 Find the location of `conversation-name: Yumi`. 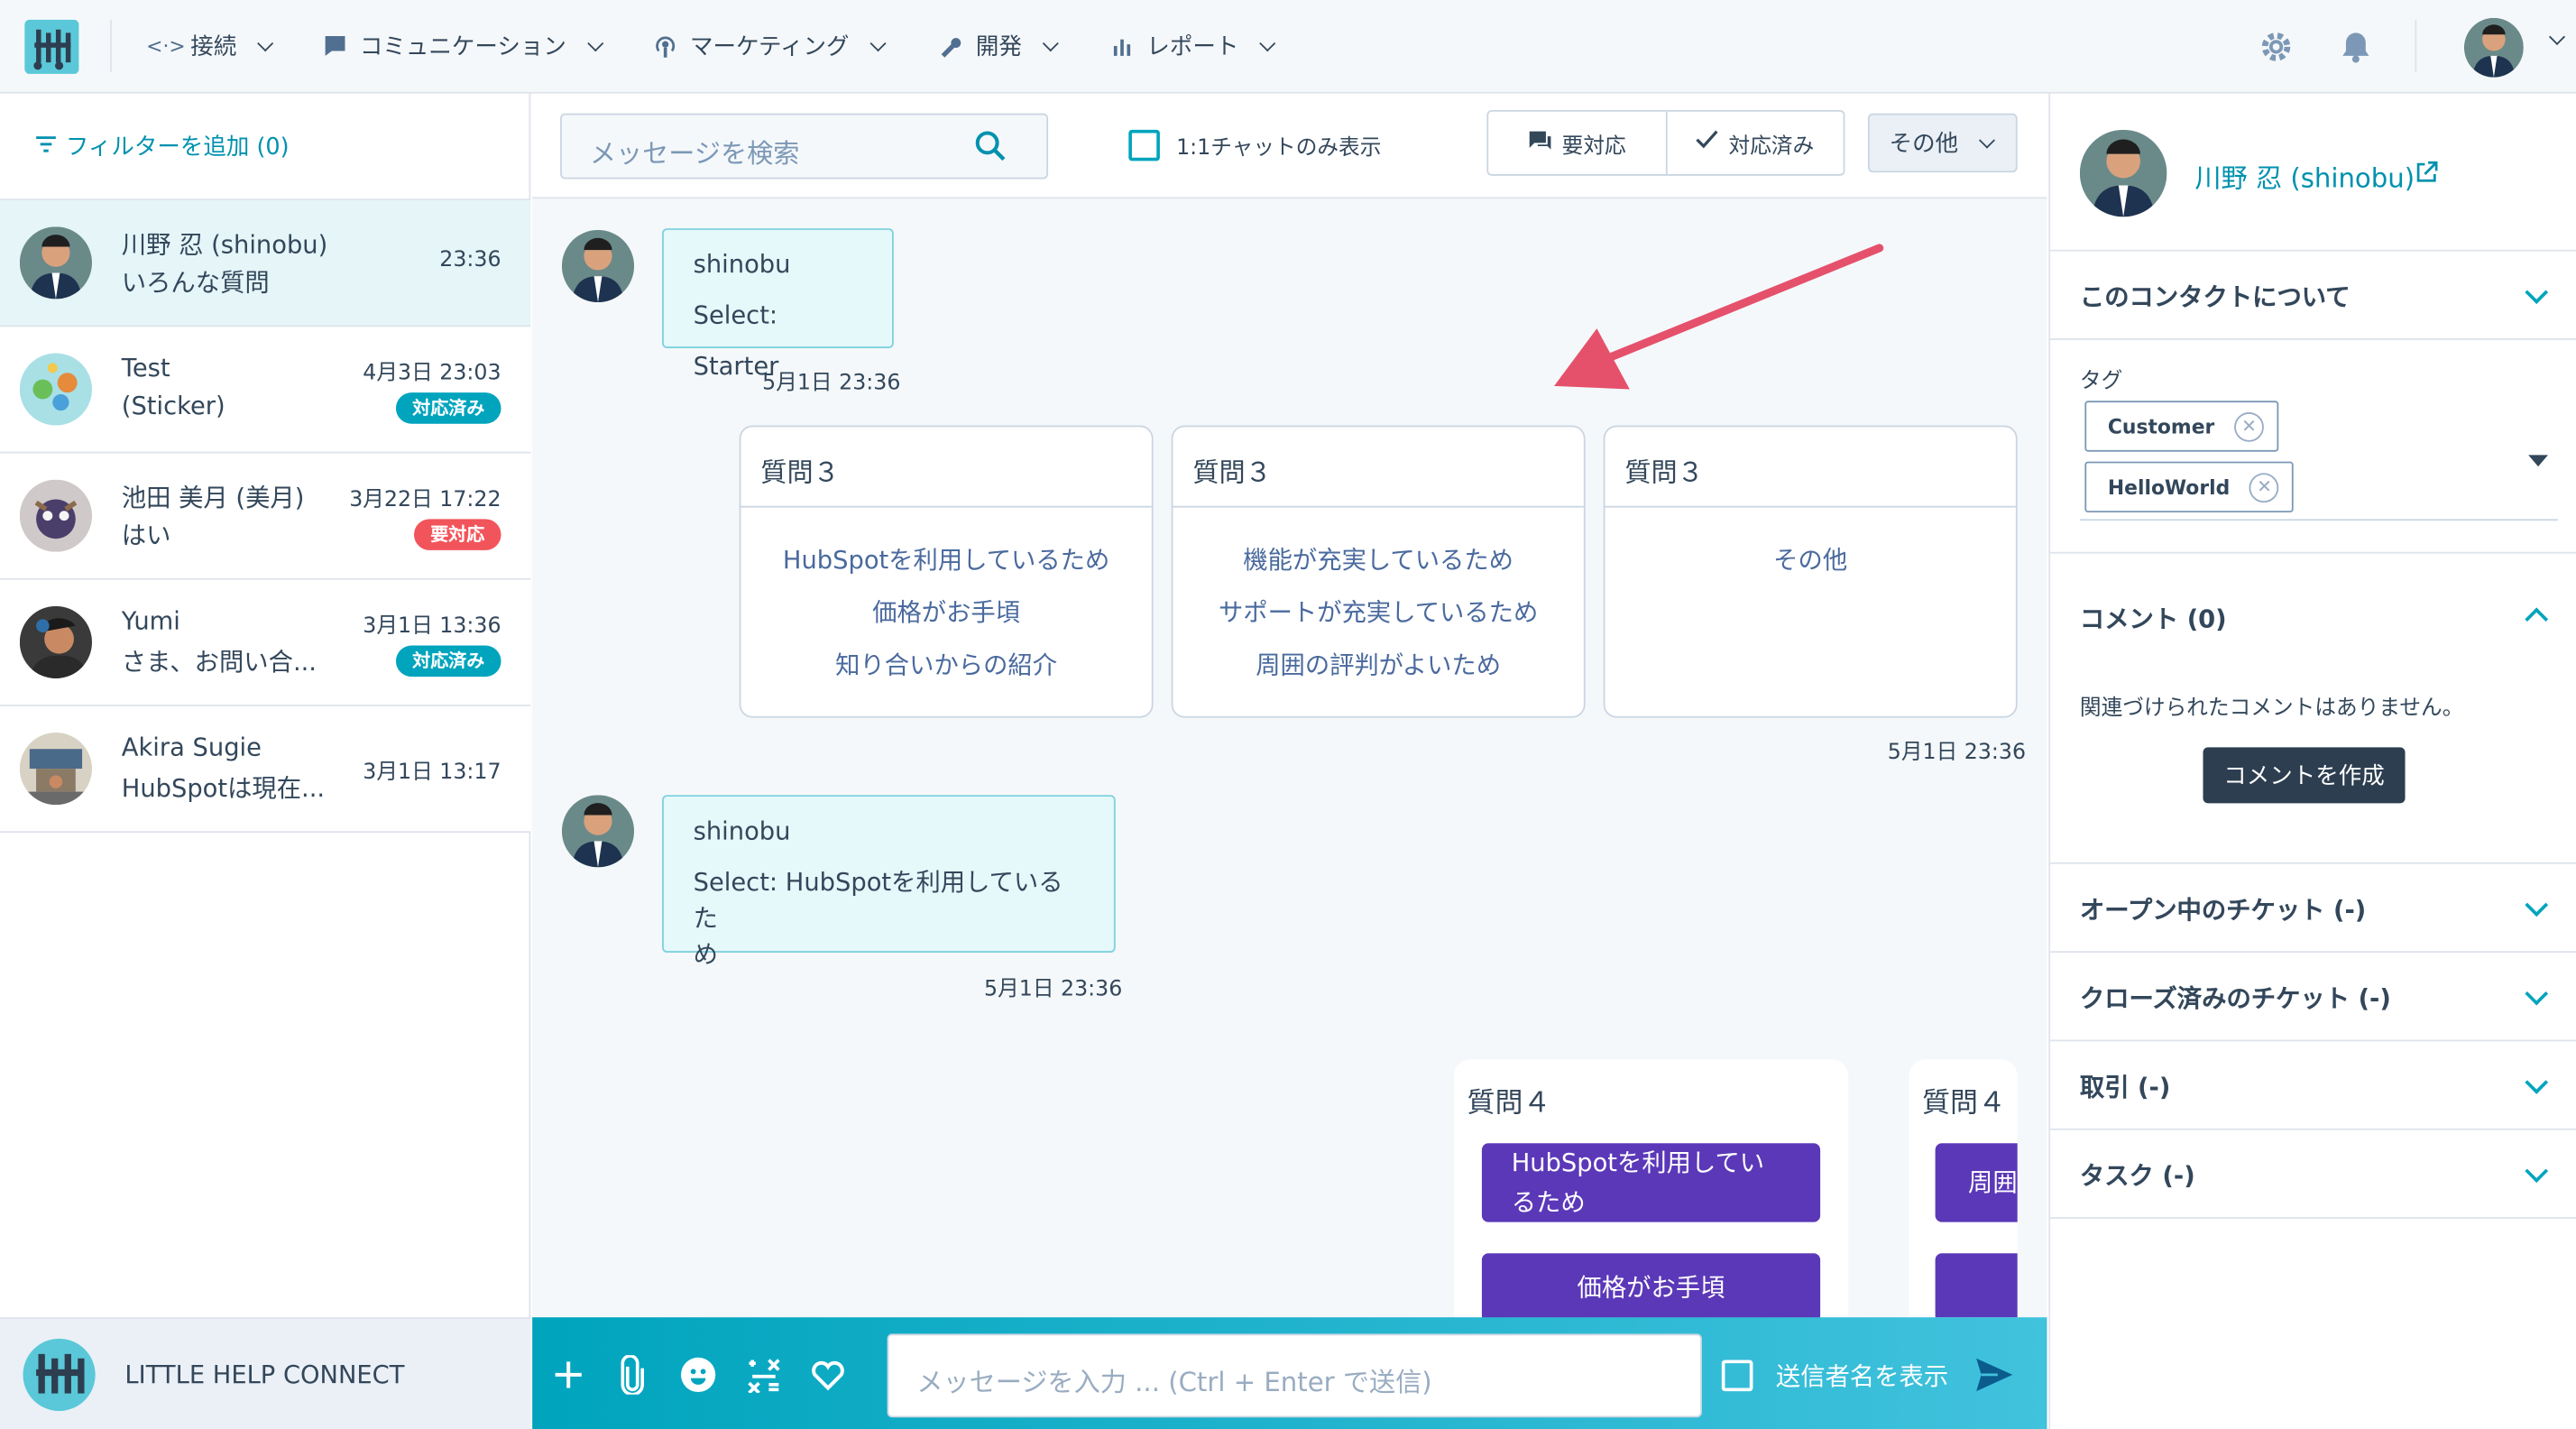

conversation-name: Yumi is located at coordinates (150, 620).